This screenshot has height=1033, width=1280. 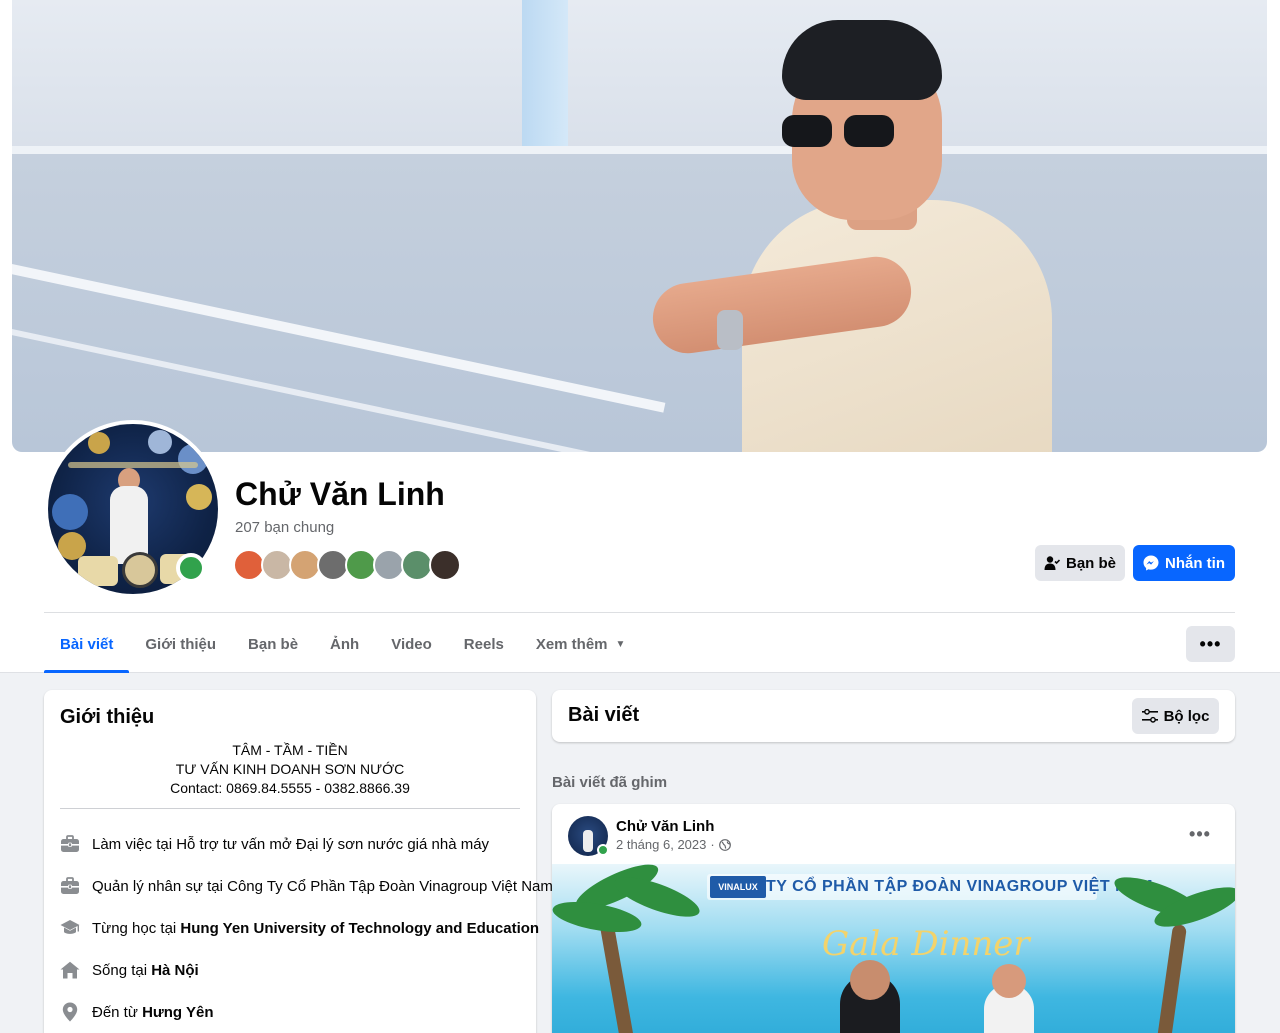 What do you see at coordinates (70, 970) in the screenshot?
I see `home-icon` at bounding box center [70, 970].